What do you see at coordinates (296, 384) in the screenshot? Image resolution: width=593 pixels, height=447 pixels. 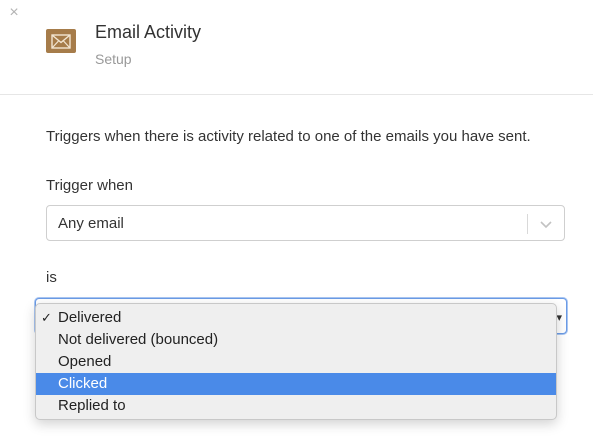 I see `option-clicked: Clicked` at bounding box center [296, 384].